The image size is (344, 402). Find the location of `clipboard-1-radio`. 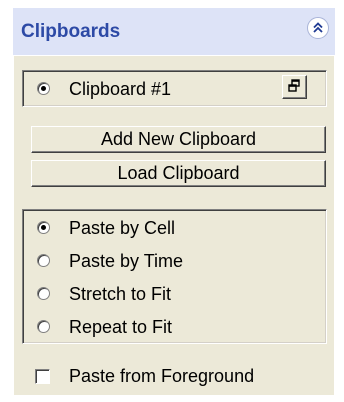

clipboard-1-radio is located at coordinates (43, 88).